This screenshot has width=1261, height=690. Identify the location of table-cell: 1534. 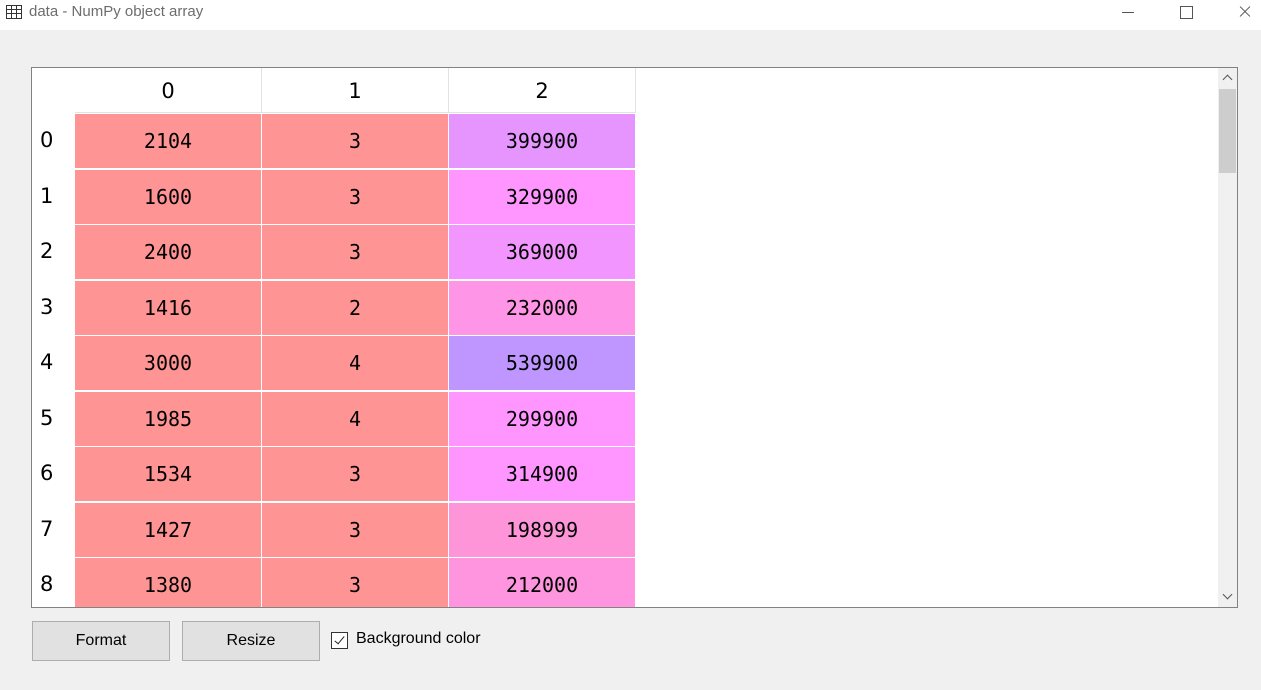
(168, 474).